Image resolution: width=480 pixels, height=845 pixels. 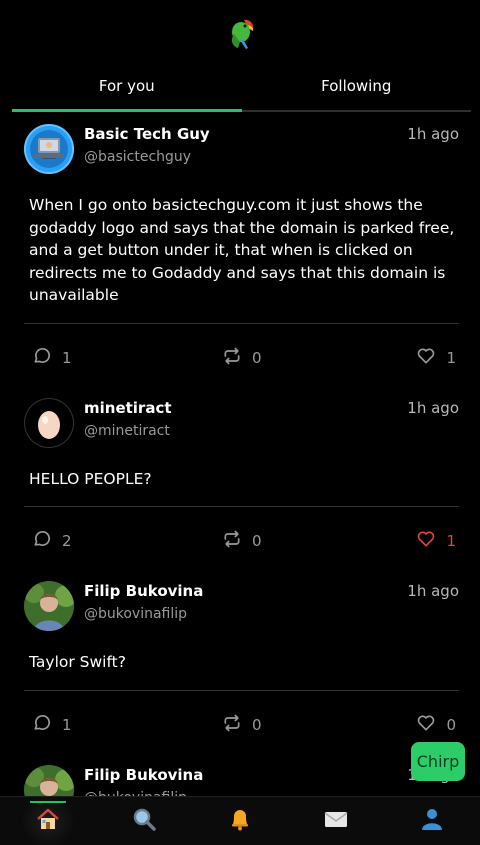 What do you see at coordinates (137, 157) in the screenshot?
I see `author-handle: @basictechguy` at bounding box center [137, 157].